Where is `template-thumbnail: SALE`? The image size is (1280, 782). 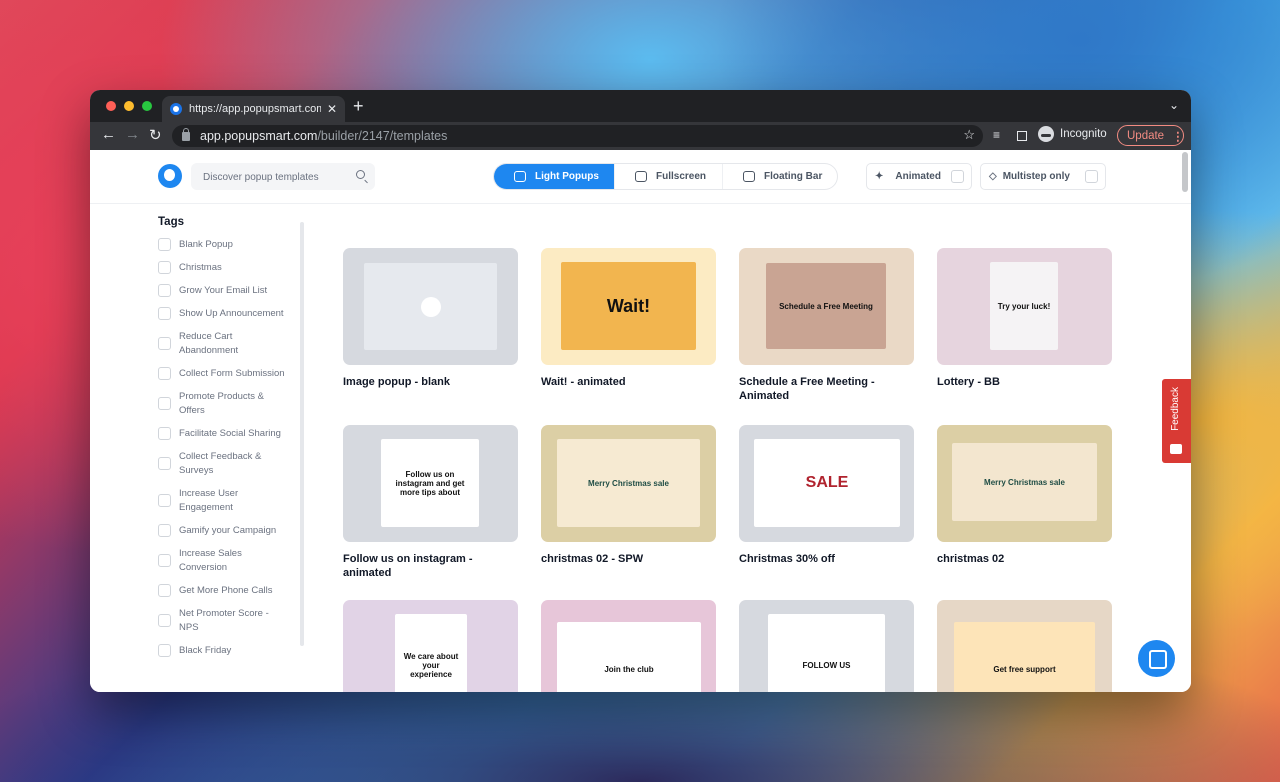 template-thumbnail: SALE is located at coordinates (826, 483).